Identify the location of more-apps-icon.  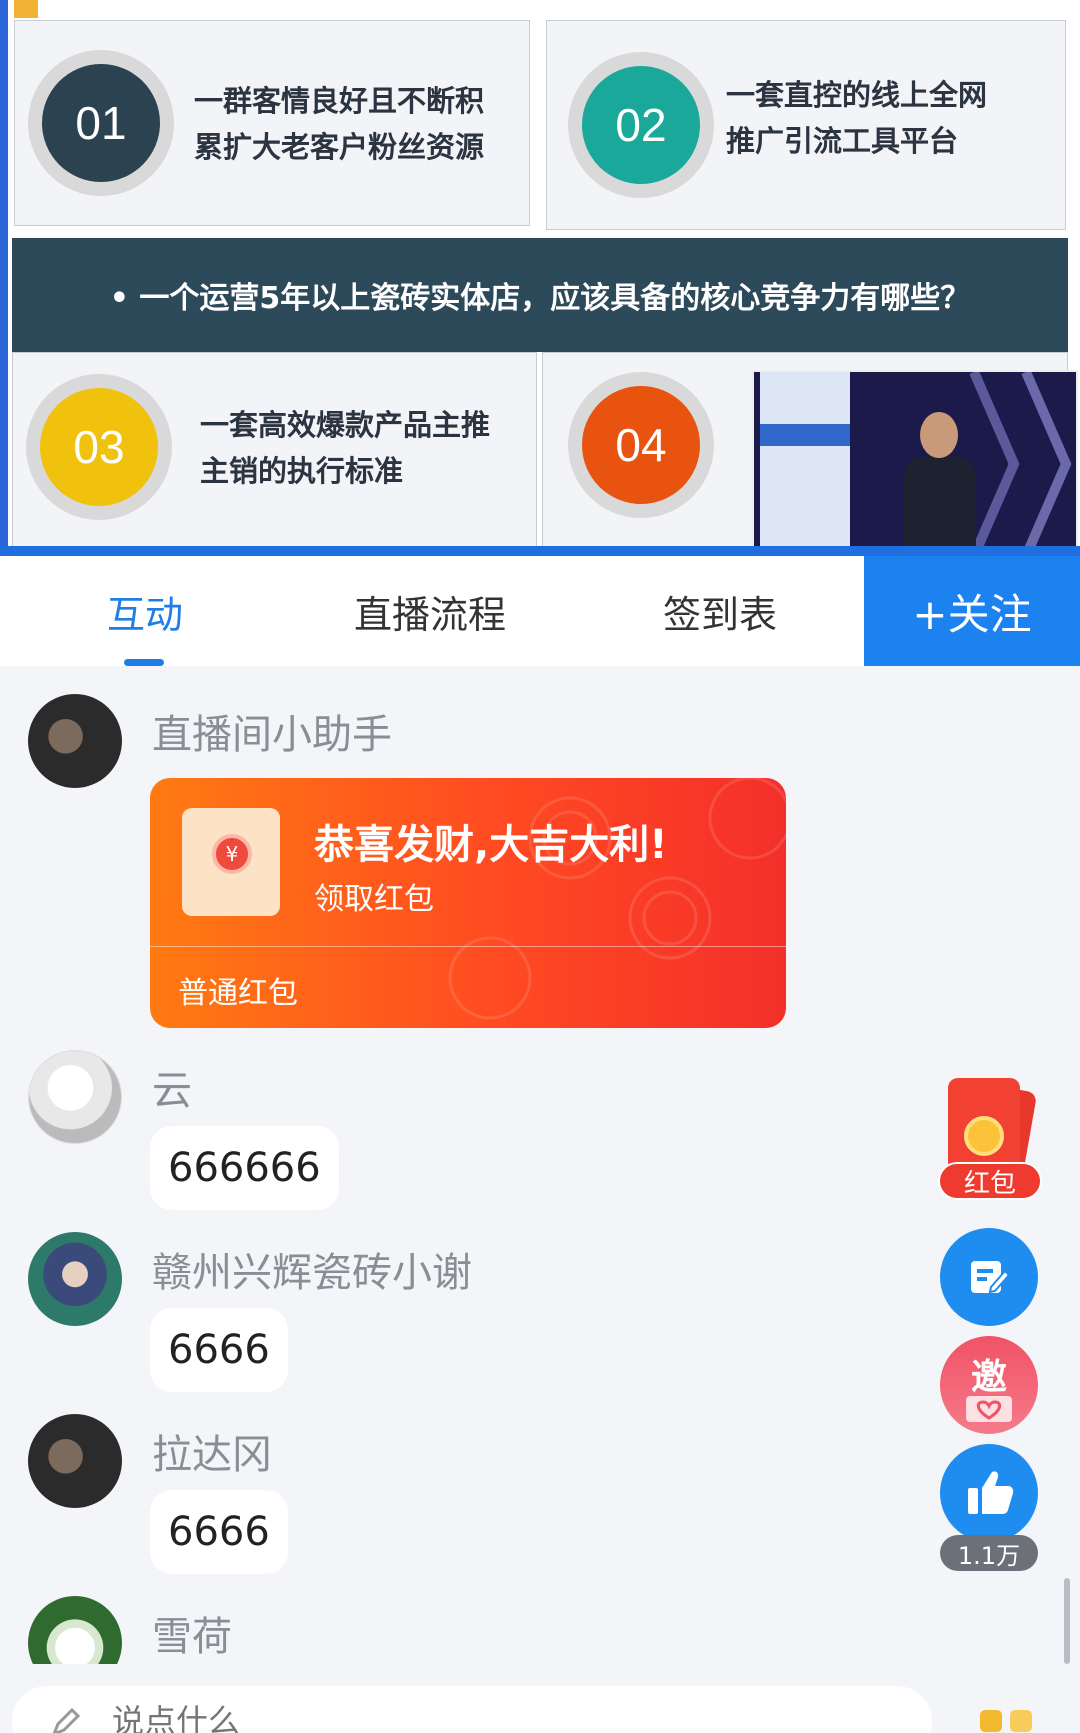
(1007, 1721).